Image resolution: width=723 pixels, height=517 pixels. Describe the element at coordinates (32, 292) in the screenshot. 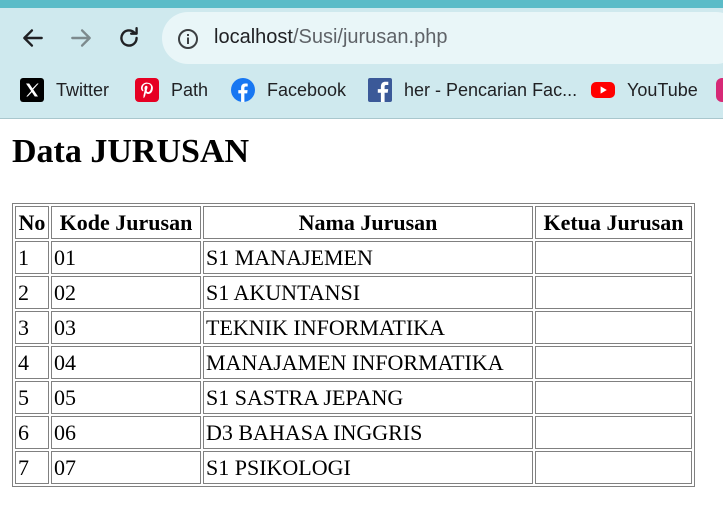

I see `cell-no: 2` at that location.